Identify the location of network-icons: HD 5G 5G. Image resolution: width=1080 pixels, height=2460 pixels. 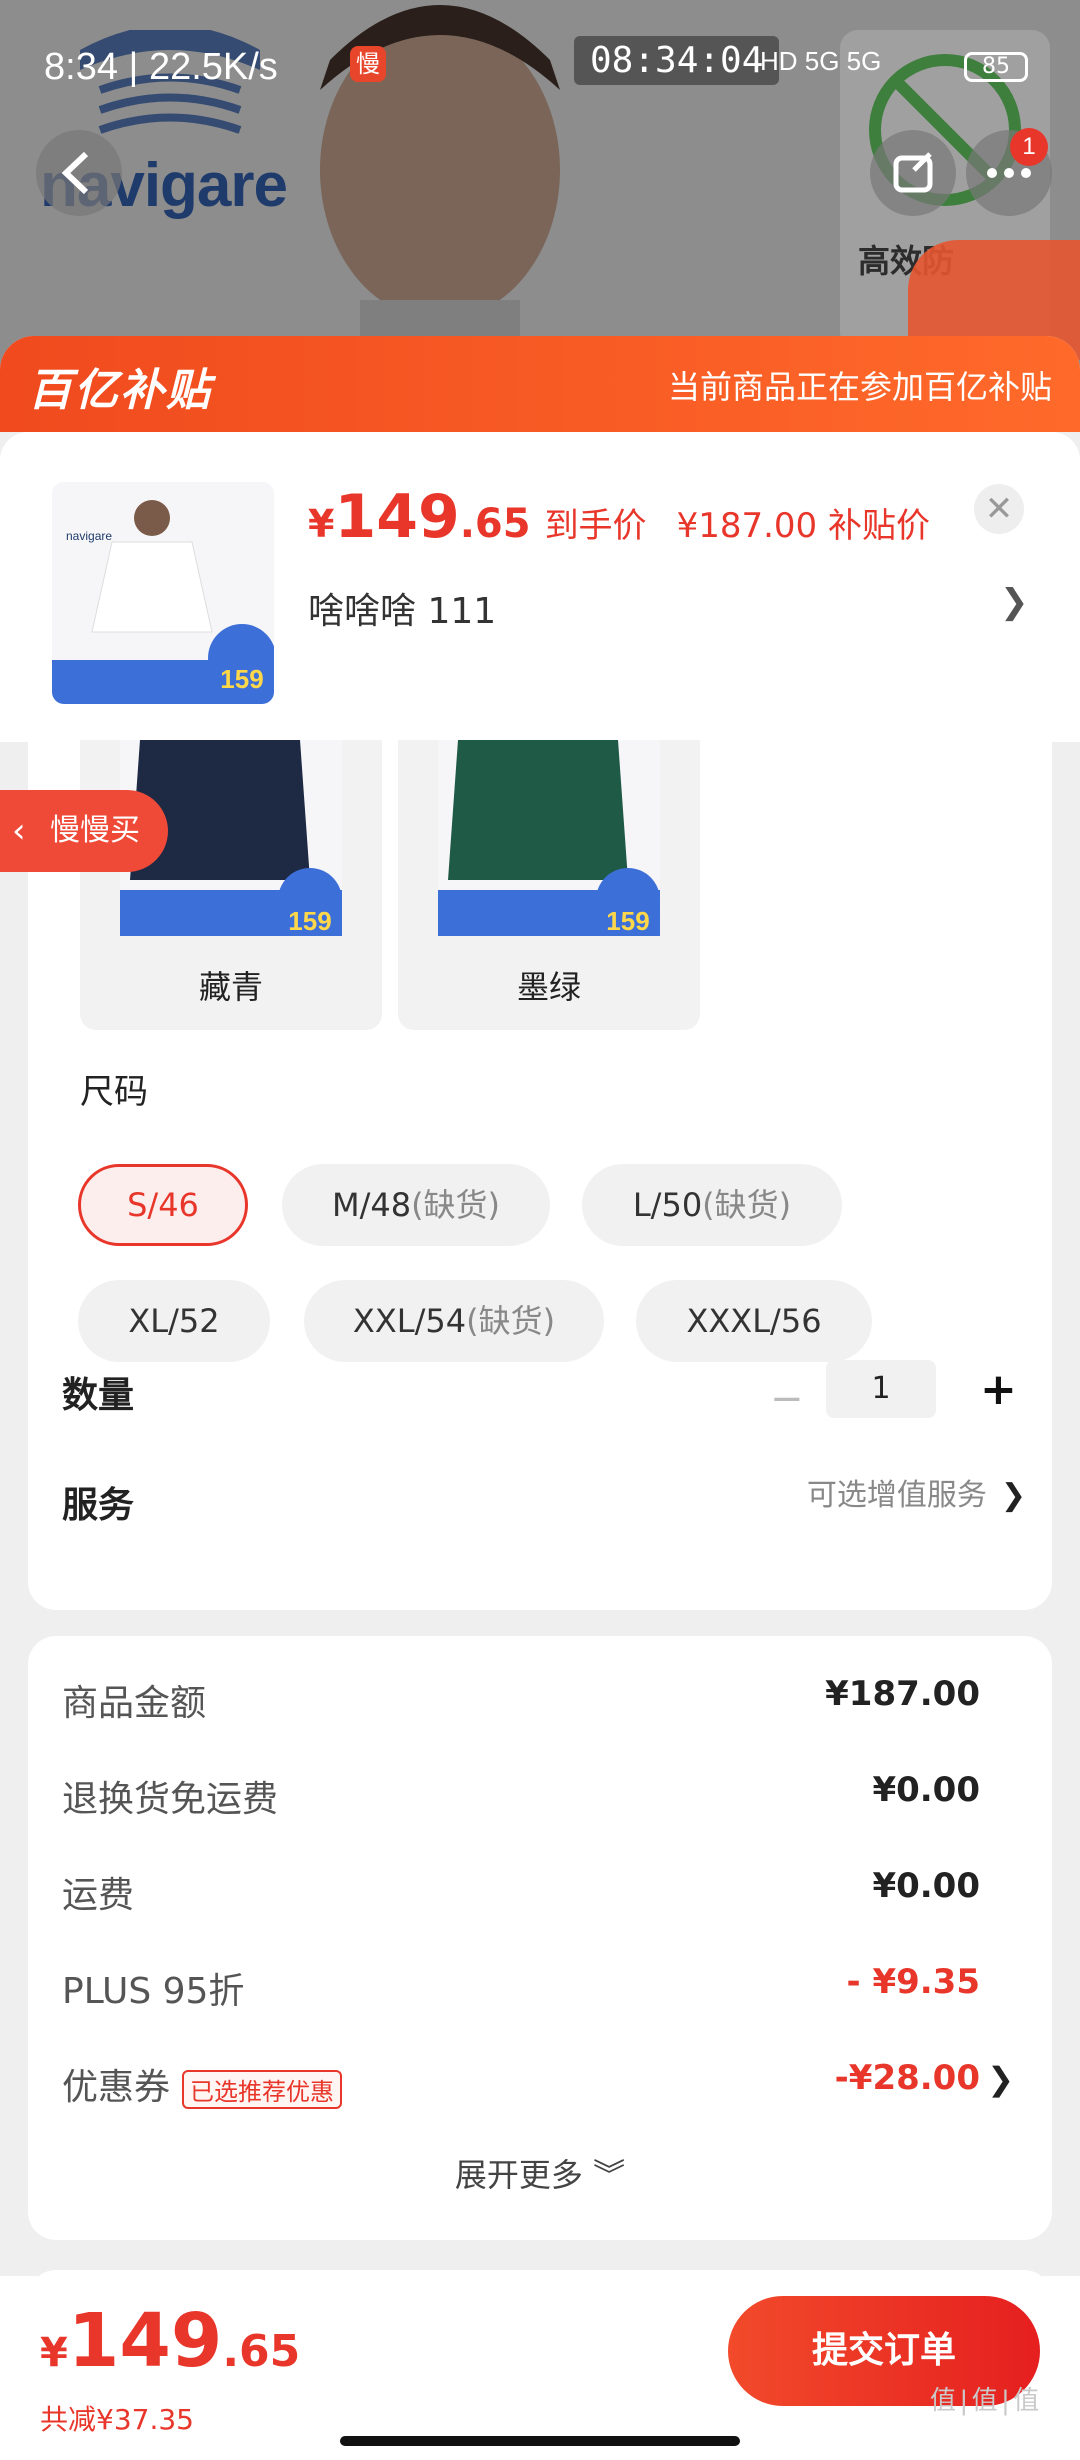
(821, 61).